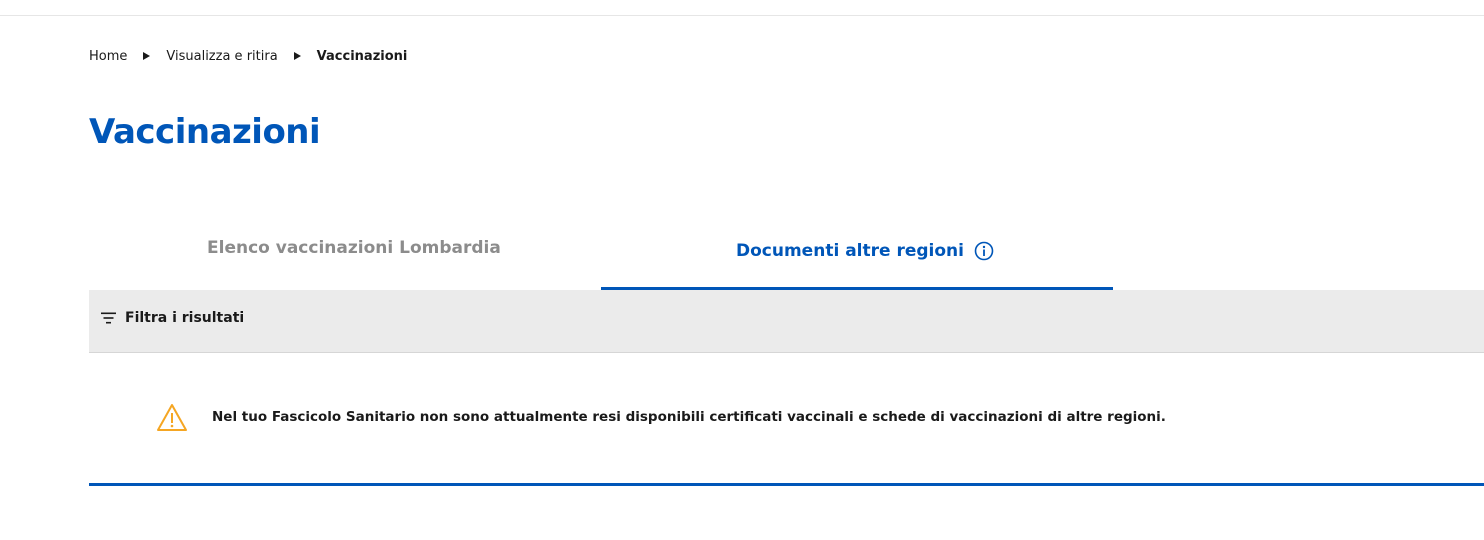  I want to click on tab-elenco-vaccinazioni-lombardia: Elenco vaccinazioni Lombardia, so click(345, 256).